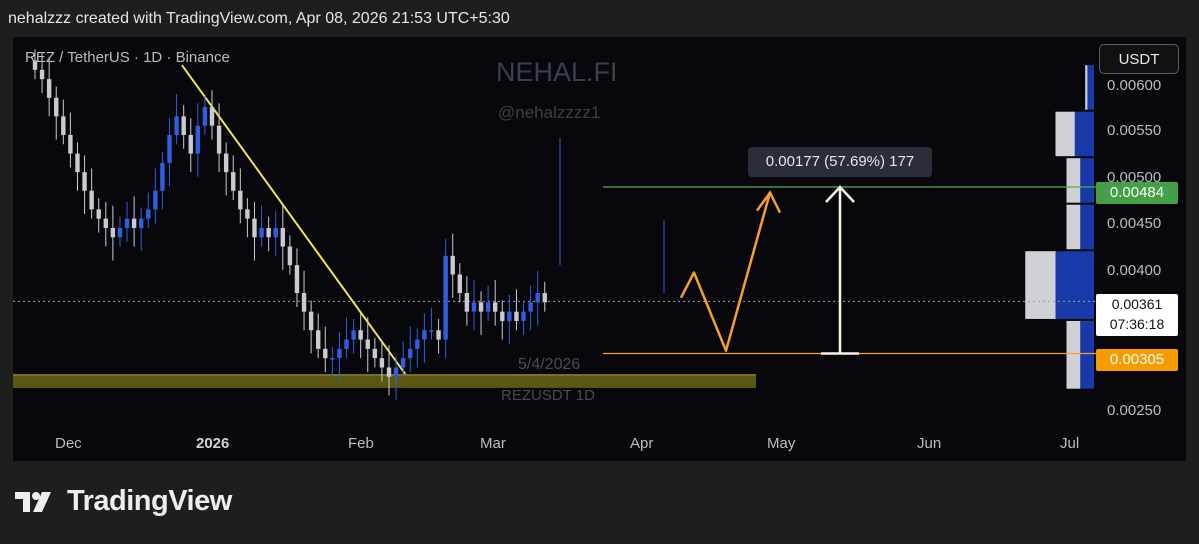 The image size is (1199, 544). I want to click on current-price-tag: 0.00361 07:36:18, so click(1137, 315).